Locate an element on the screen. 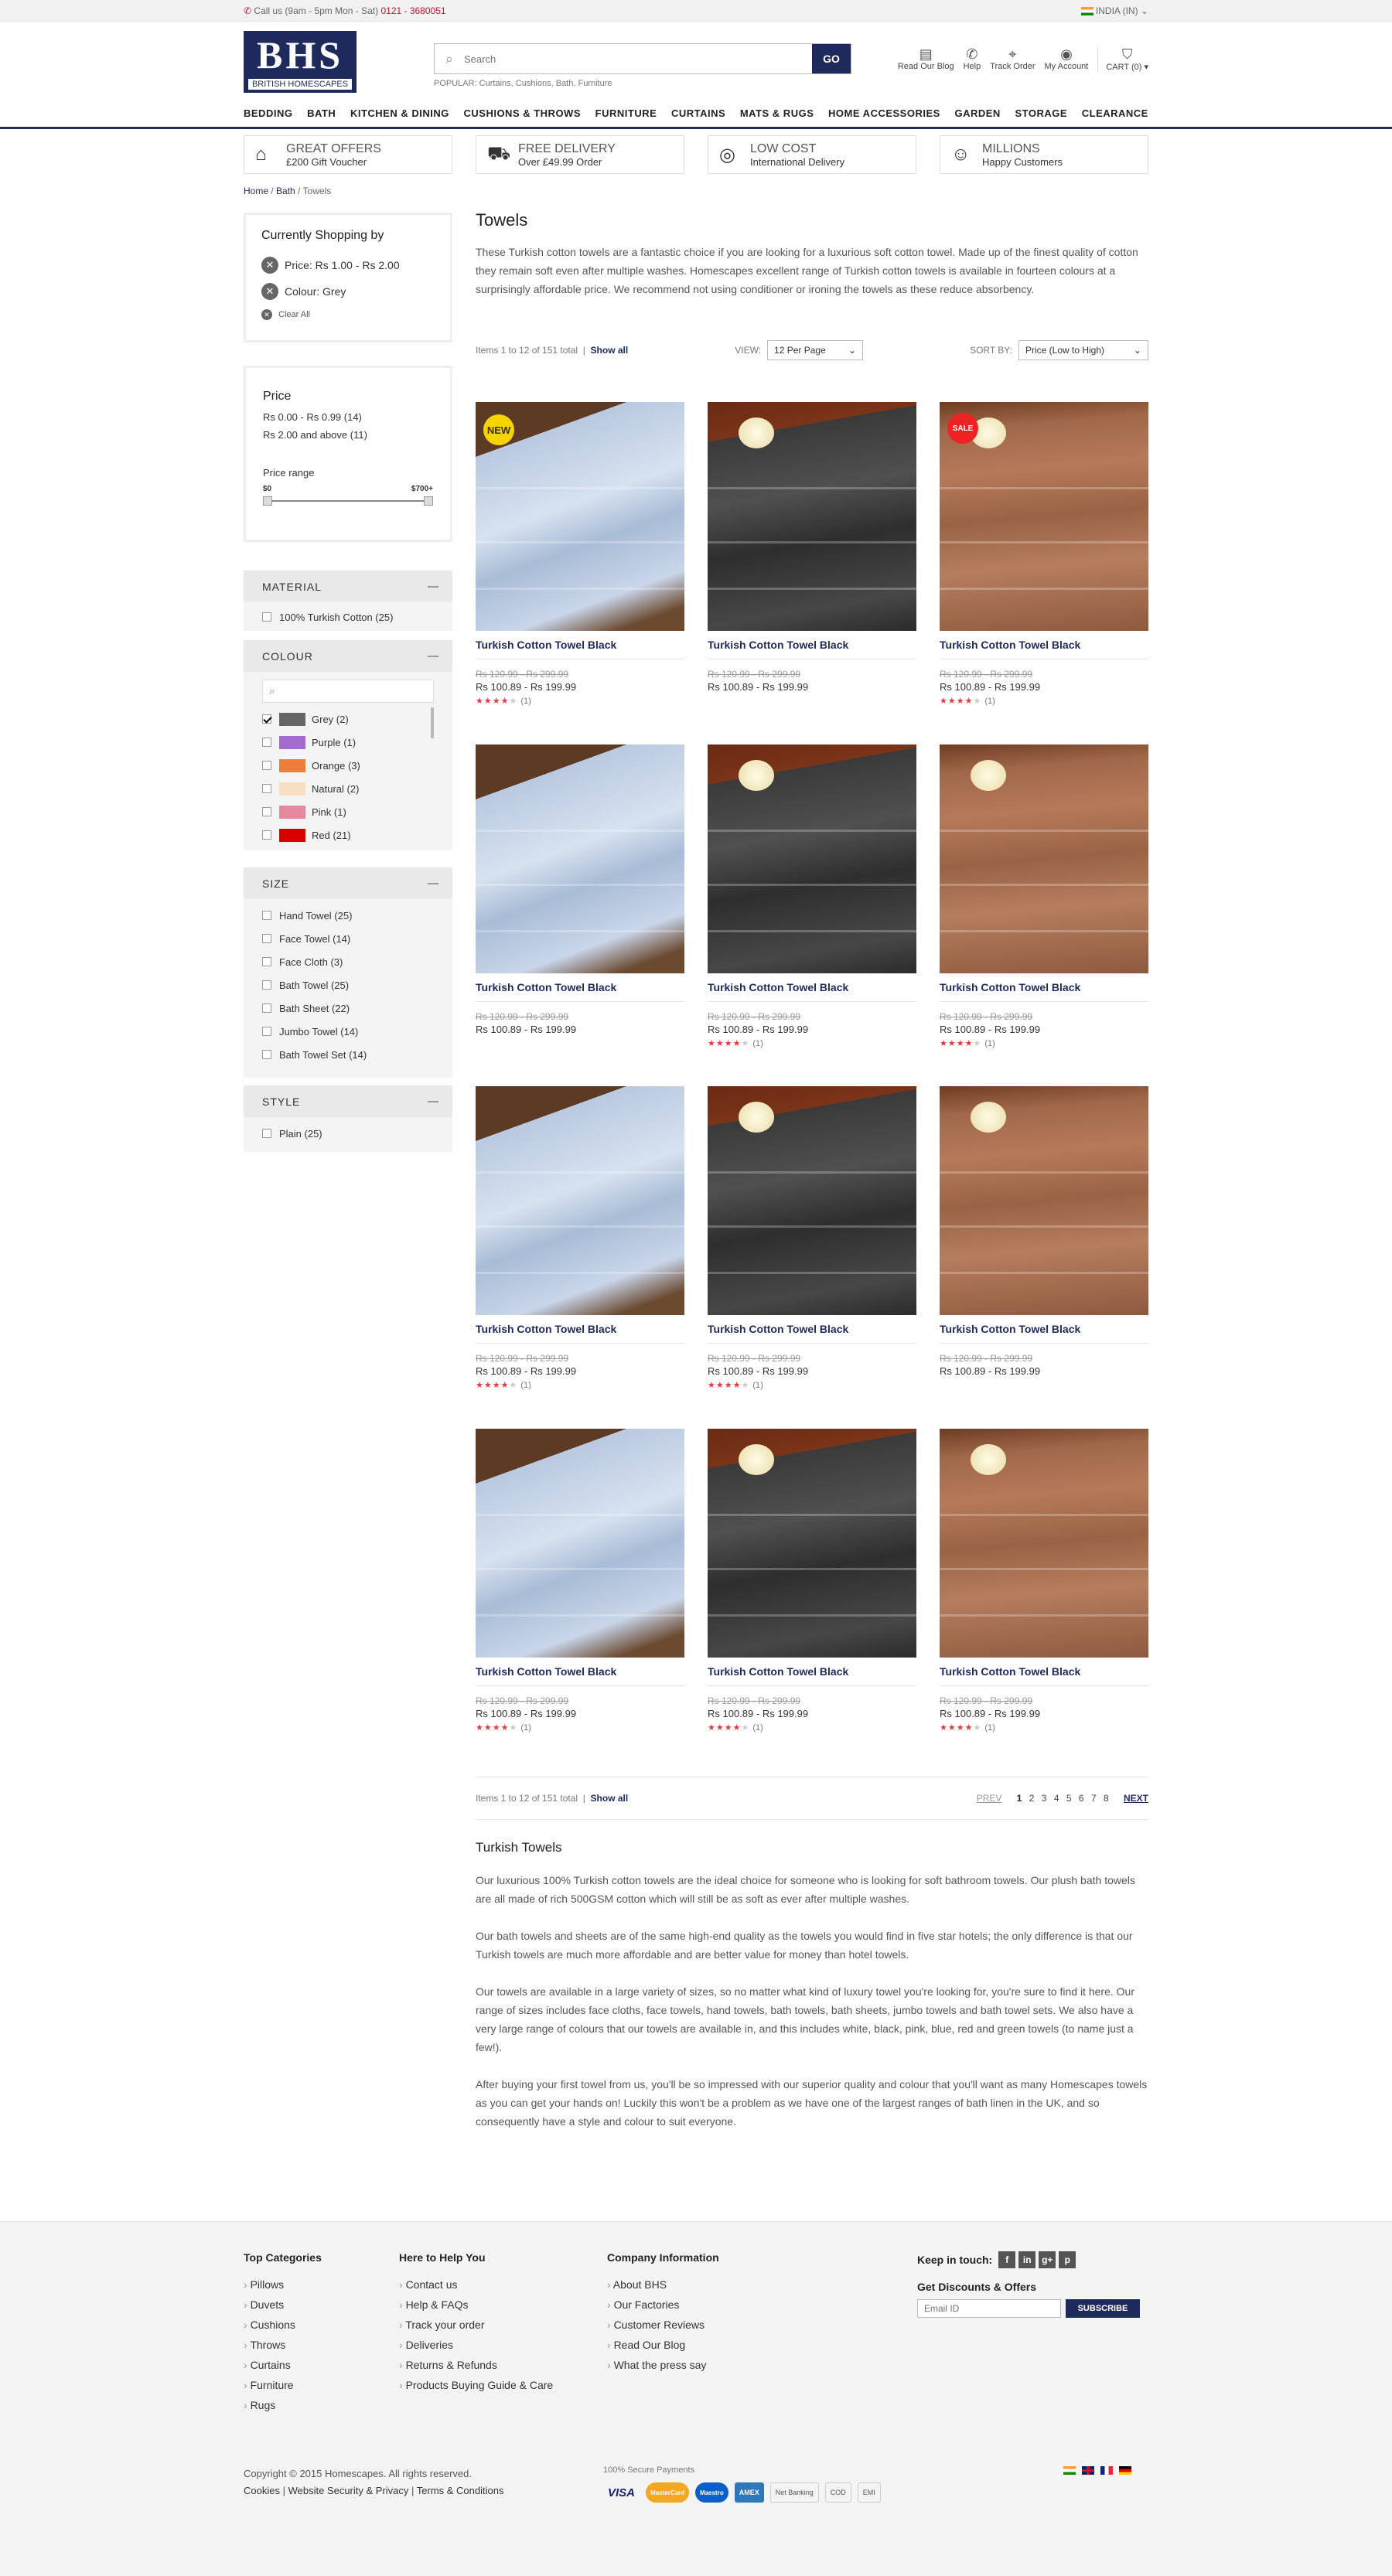  nav-mats-rugs: MATS & RUGS is located at coordinates (777, 113).